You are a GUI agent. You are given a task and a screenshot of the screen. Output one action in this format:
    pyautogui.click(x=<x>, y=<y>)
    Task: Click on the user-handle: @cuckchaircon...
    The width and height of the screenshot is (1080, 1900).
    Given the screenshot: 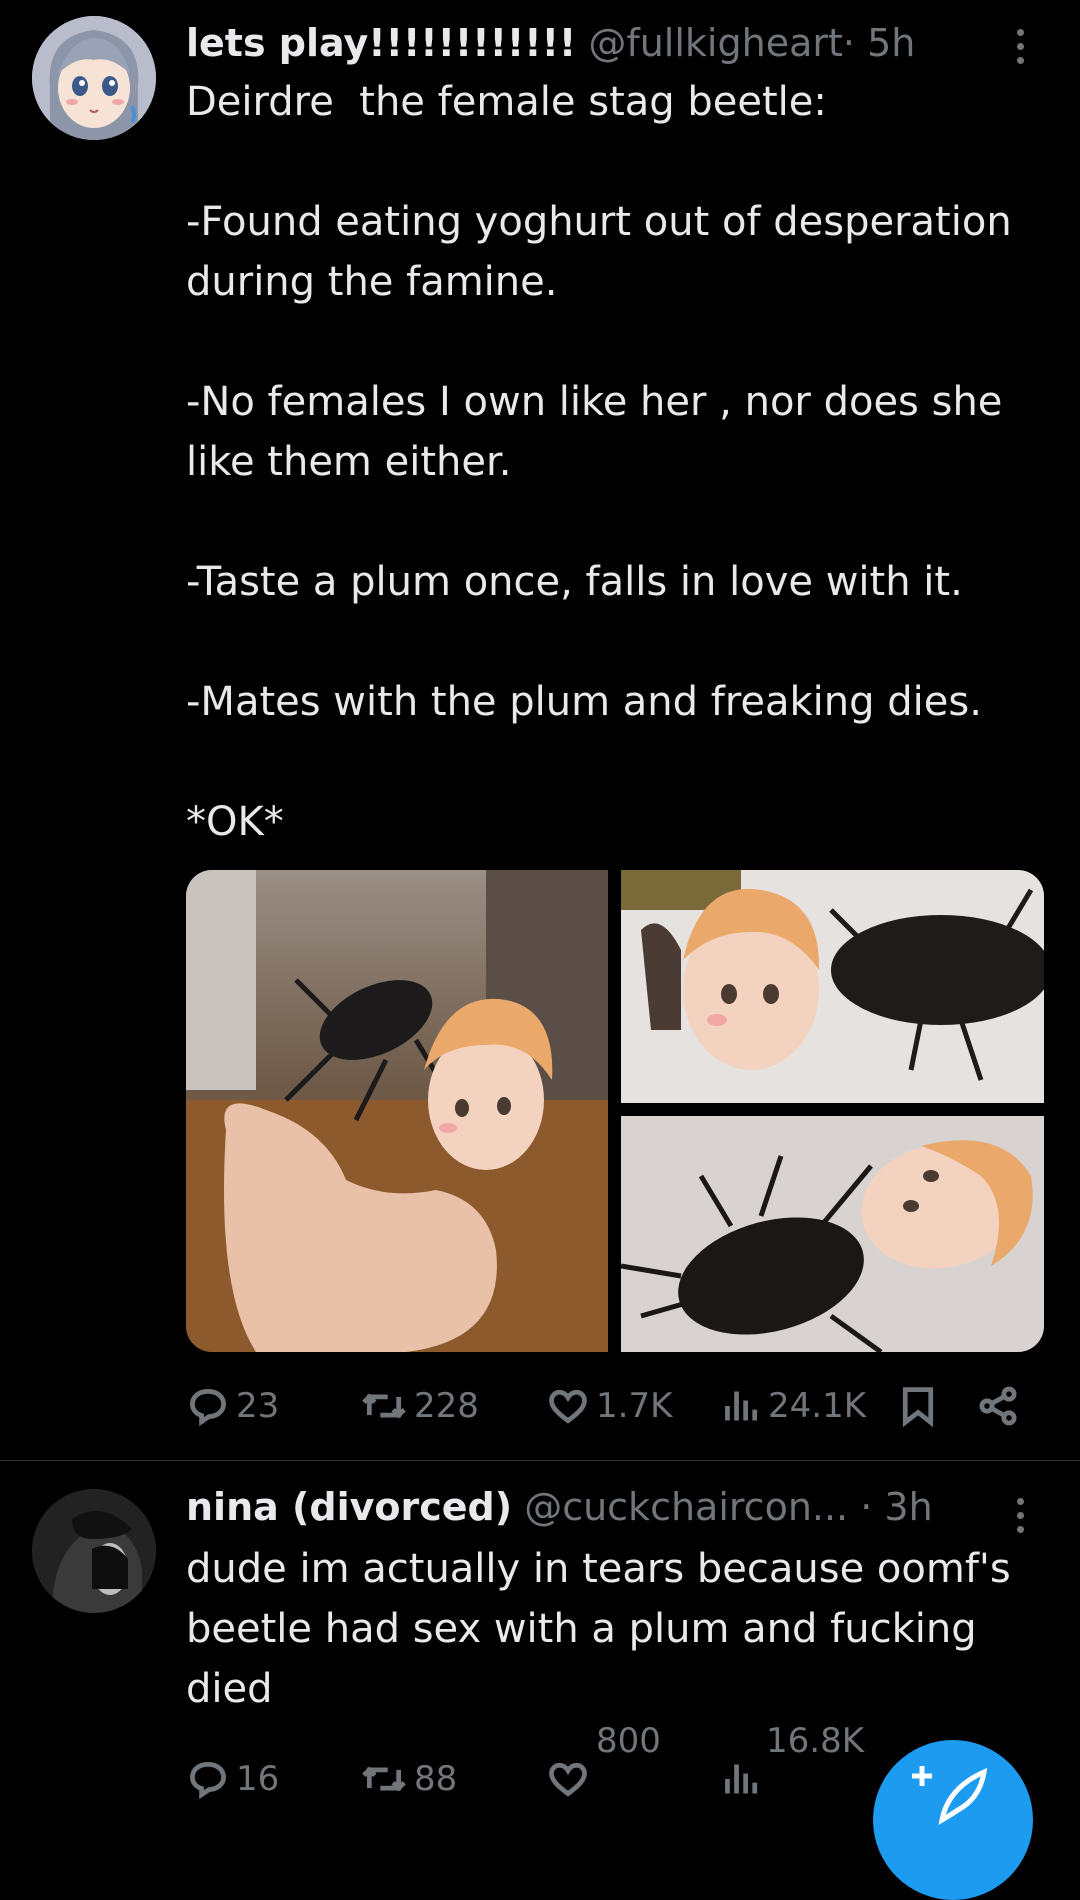 What is the action you would take?
    pyautogui.click(x=686, y=1507)
    